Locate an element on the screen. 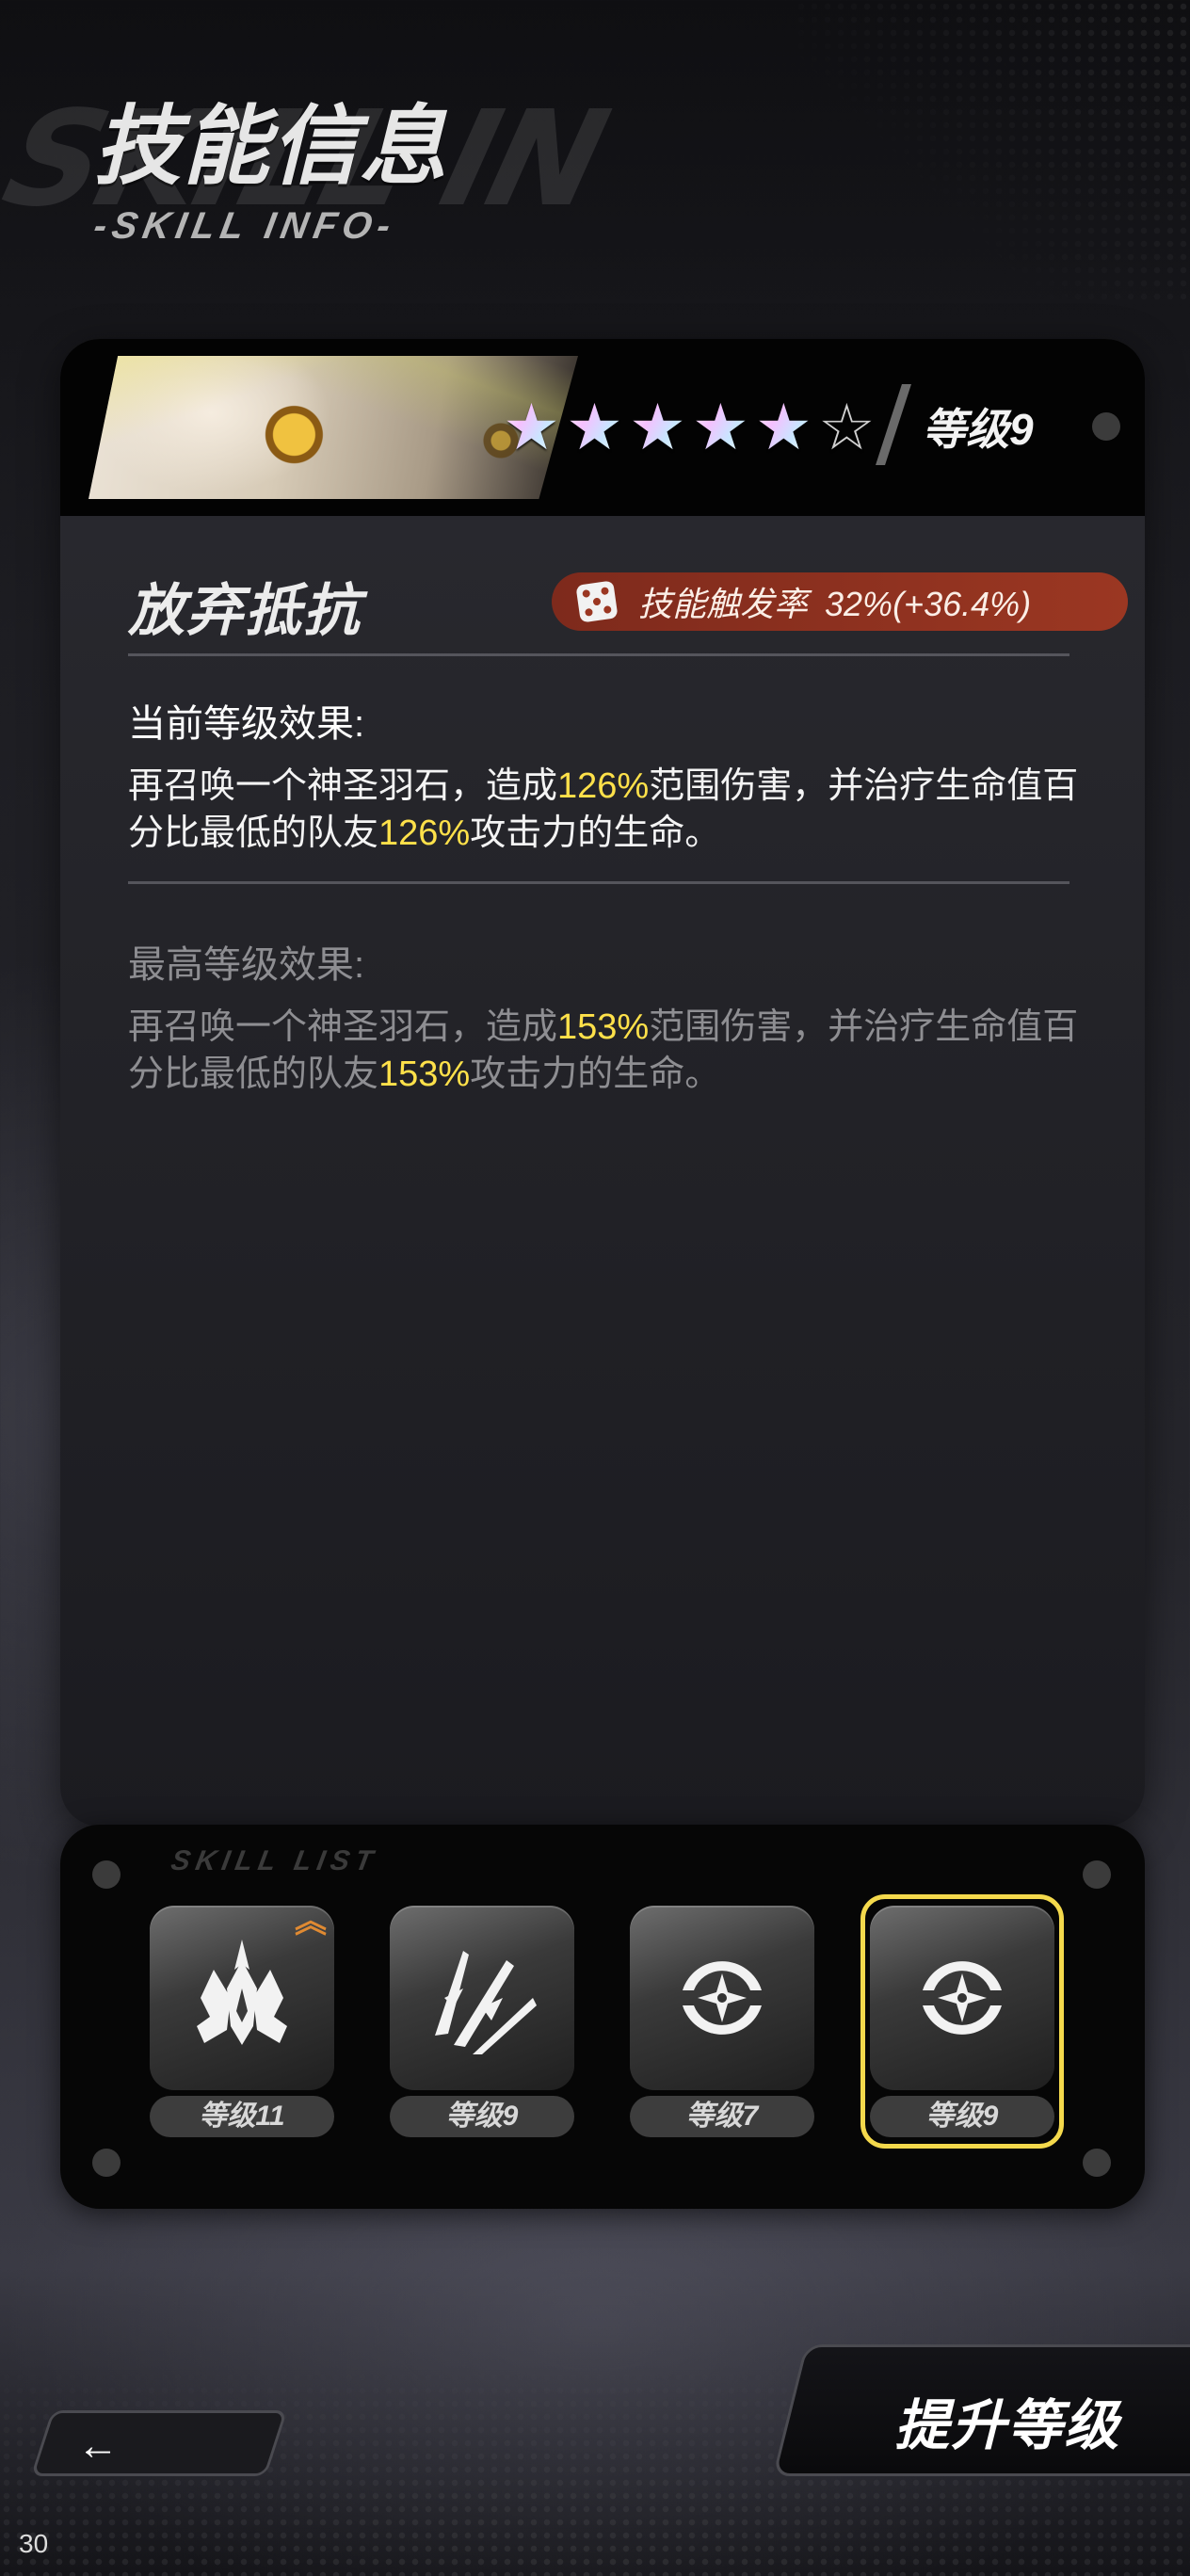 This screenshot has width=1190, height=2576. skill-list: SKILL LIST ︽ 等级11 等级9 等级7 等级9 is located at coordinates (602, 2017).